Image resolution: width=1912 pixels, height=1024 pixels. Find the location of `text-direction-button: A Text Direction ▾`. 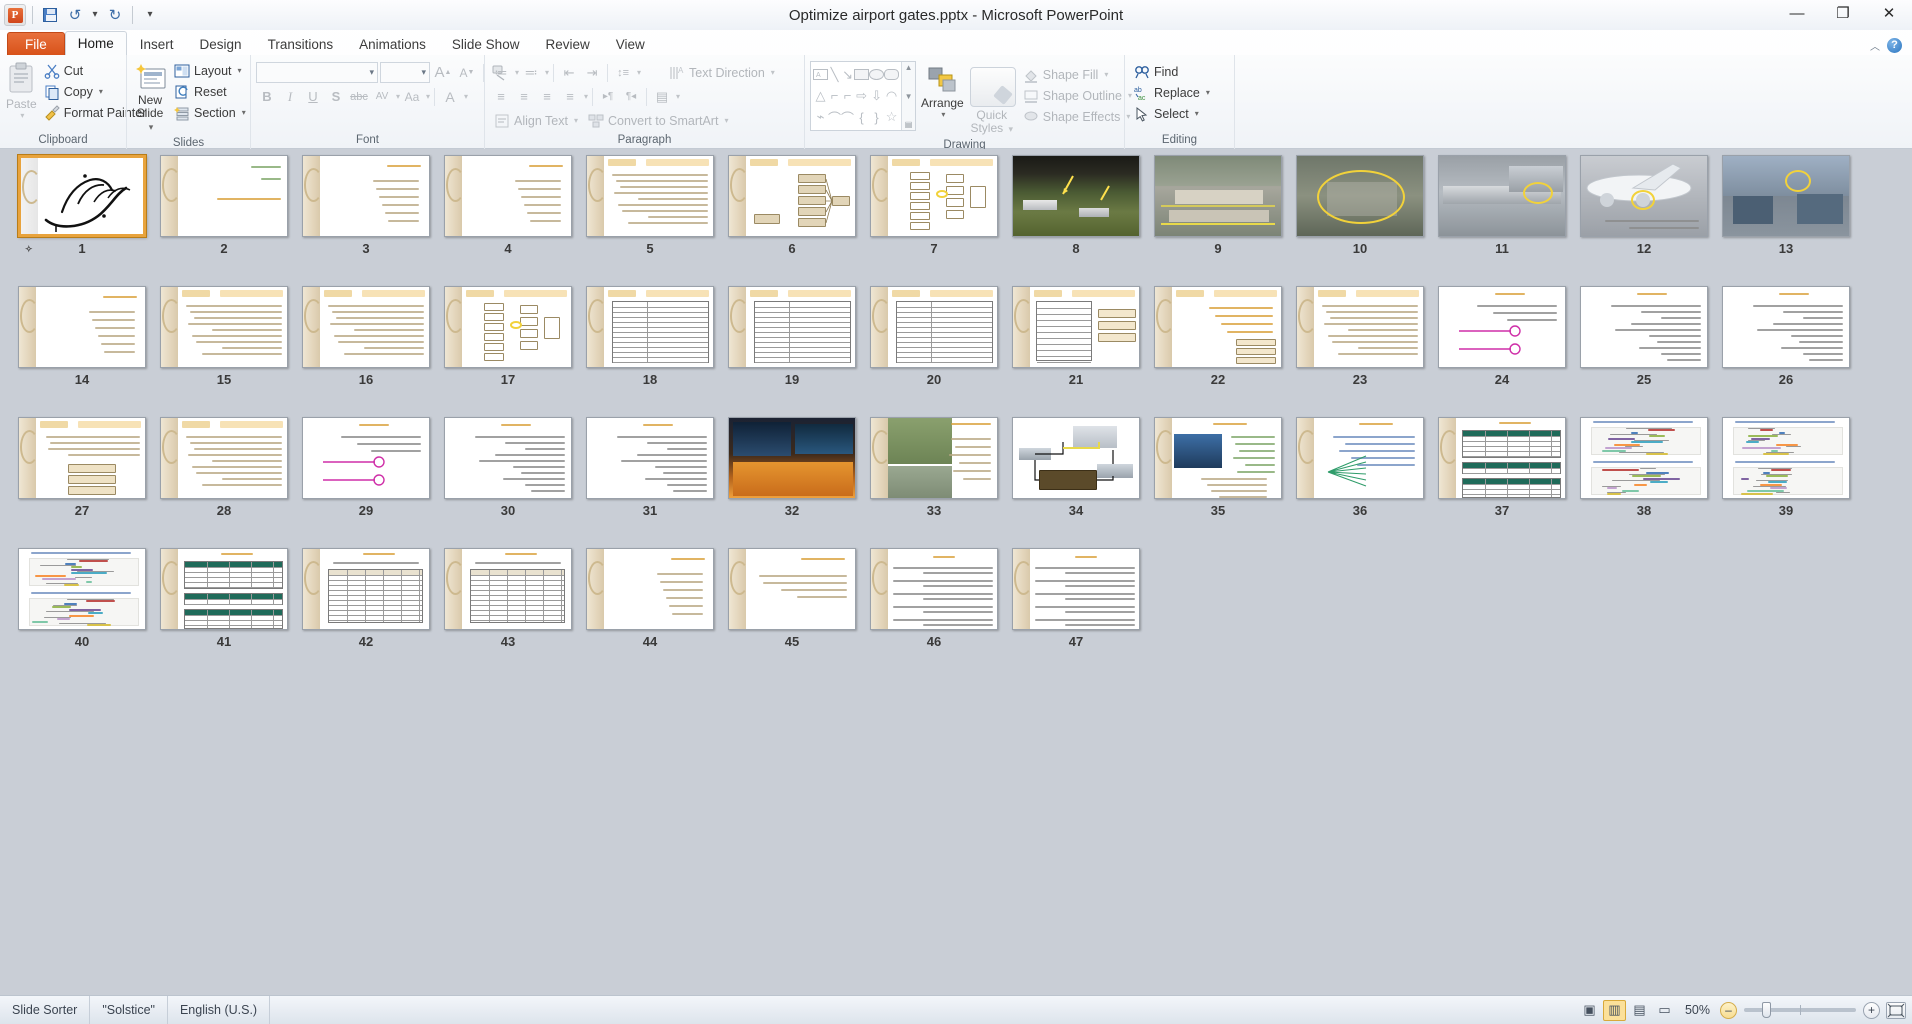

text-direction-button: A Text Direction ▾ is located at coordinates (723, 72).